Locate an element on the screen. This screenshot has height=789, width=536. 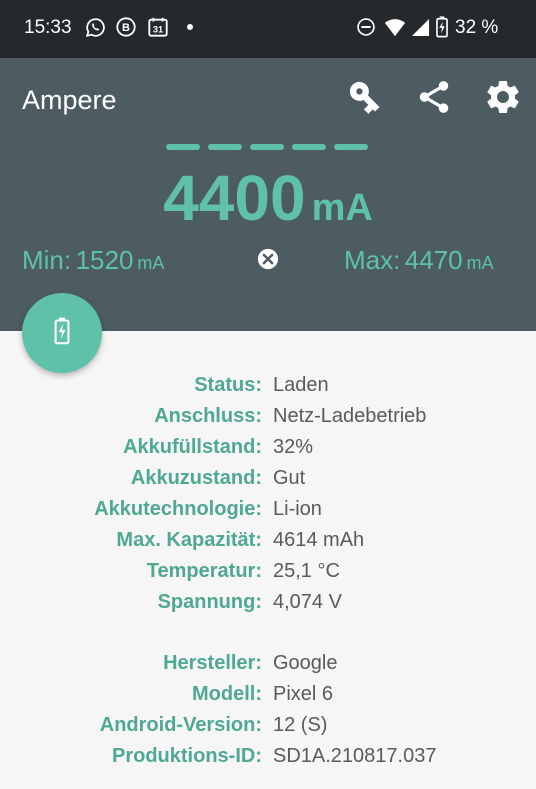
share-button is located at coordinates (434, 99).